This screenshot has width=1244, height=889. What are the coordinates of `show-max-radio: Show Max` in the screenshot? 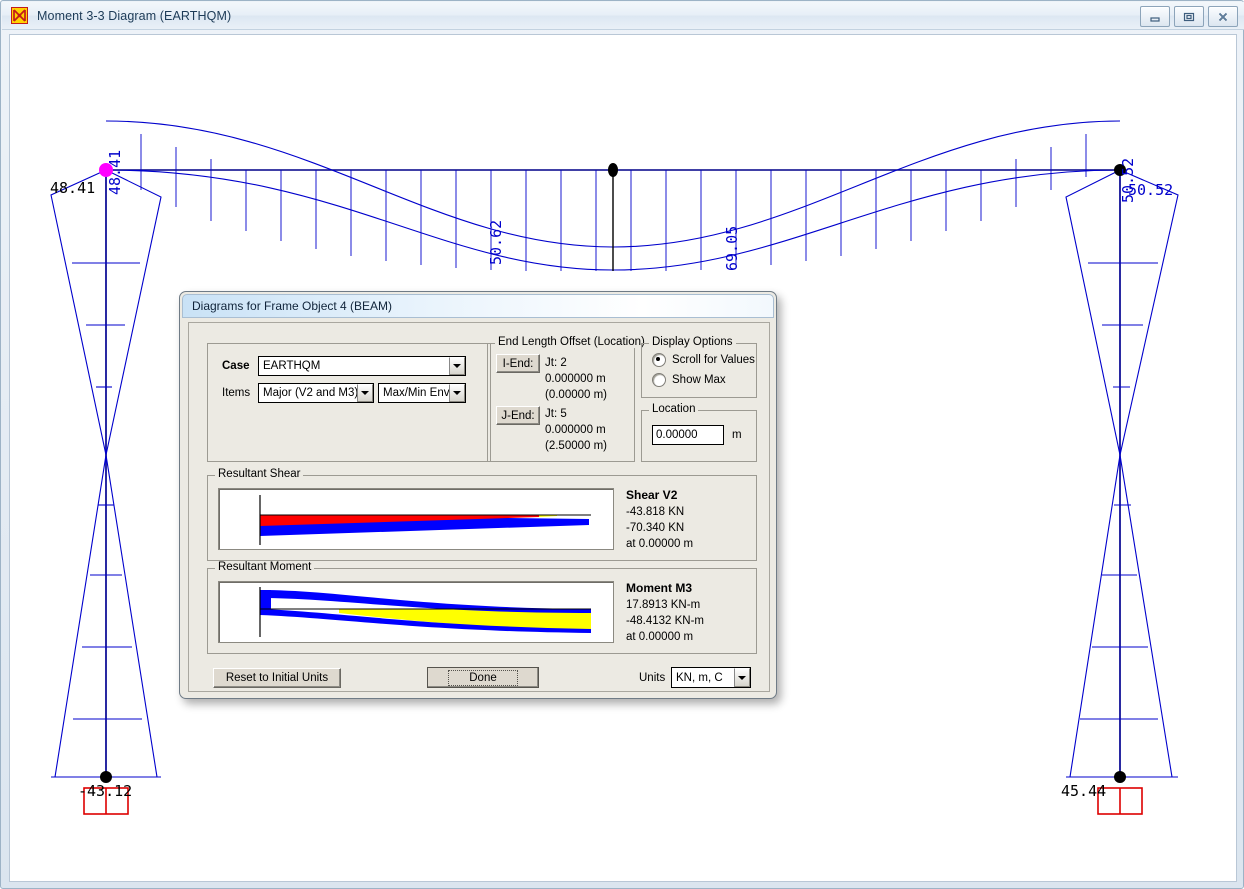 It's located at (689, 380).